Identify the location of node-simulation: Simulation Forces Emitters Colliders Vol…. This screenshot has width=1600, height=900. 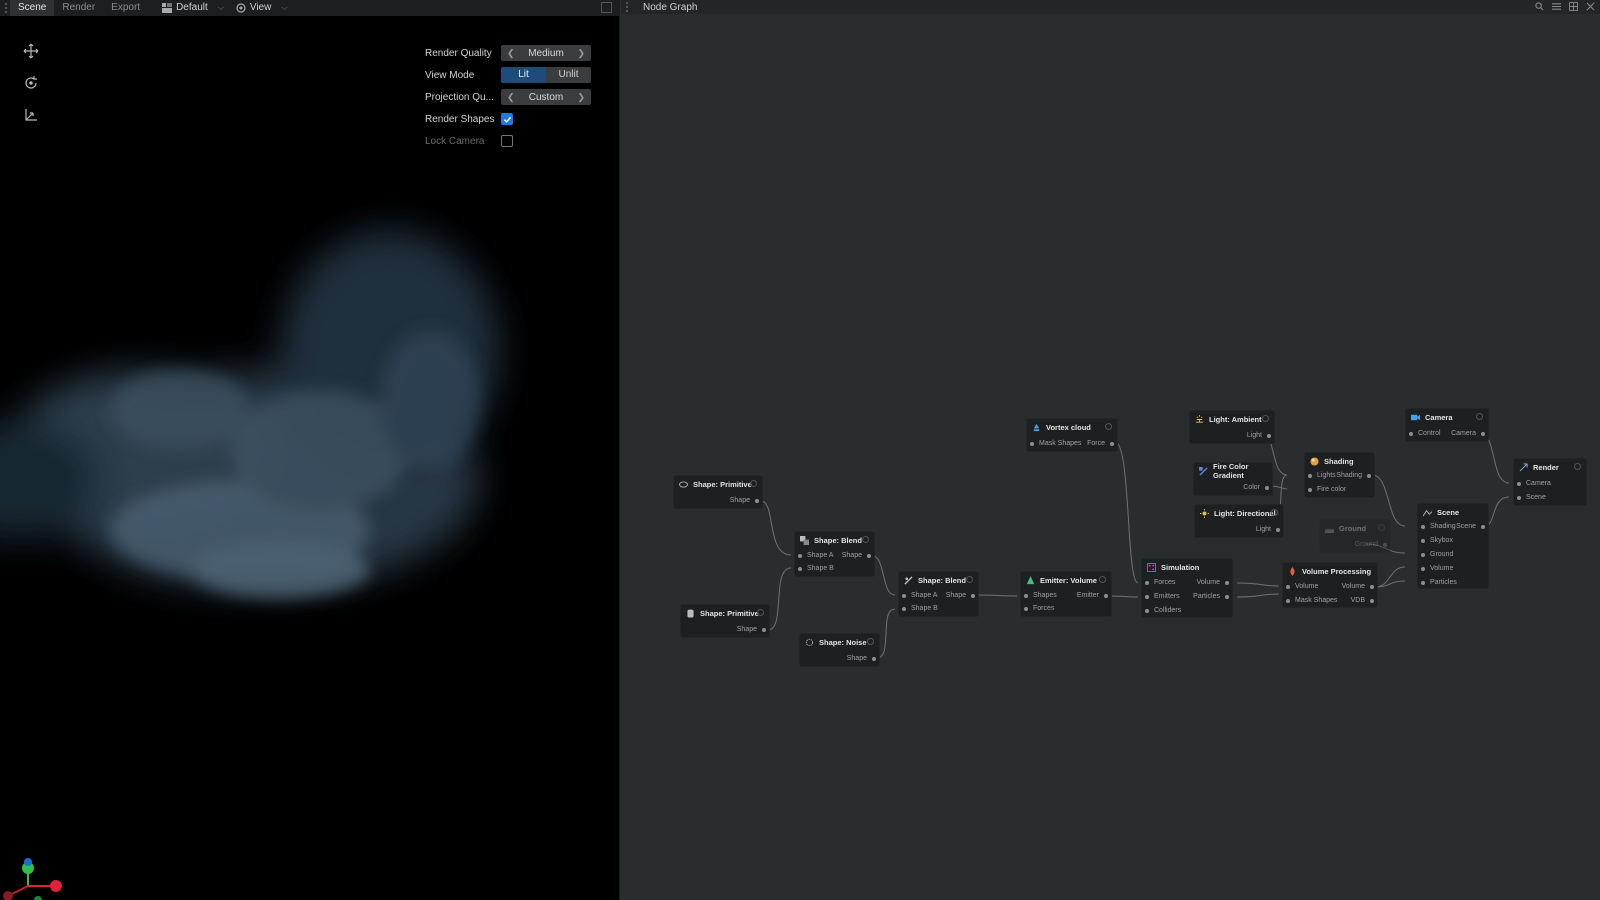
(1187, 588).